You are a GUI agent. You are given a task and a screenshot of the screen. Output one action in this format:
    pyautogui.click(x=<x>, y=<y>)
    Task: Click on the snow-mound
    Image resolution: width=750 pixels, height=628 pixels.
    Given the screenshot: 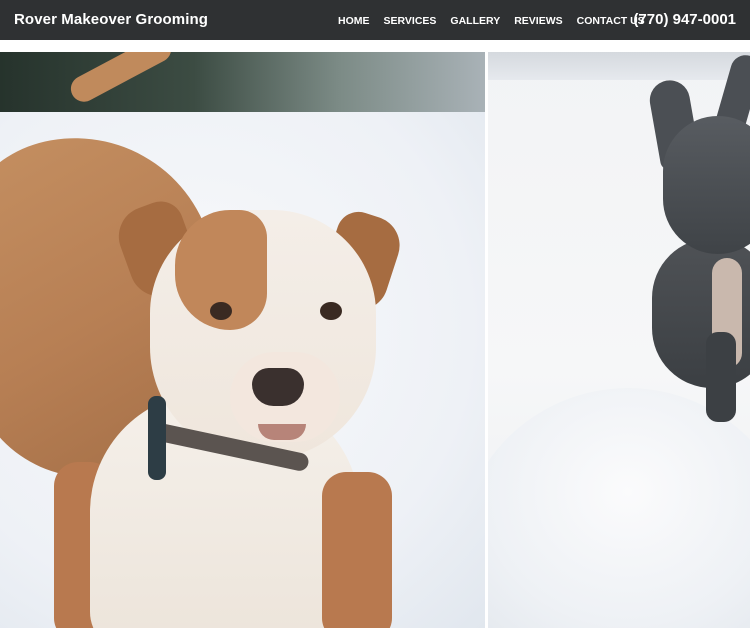 What is the action you would take?
    pyautogui.click(x=619, y=508)
    